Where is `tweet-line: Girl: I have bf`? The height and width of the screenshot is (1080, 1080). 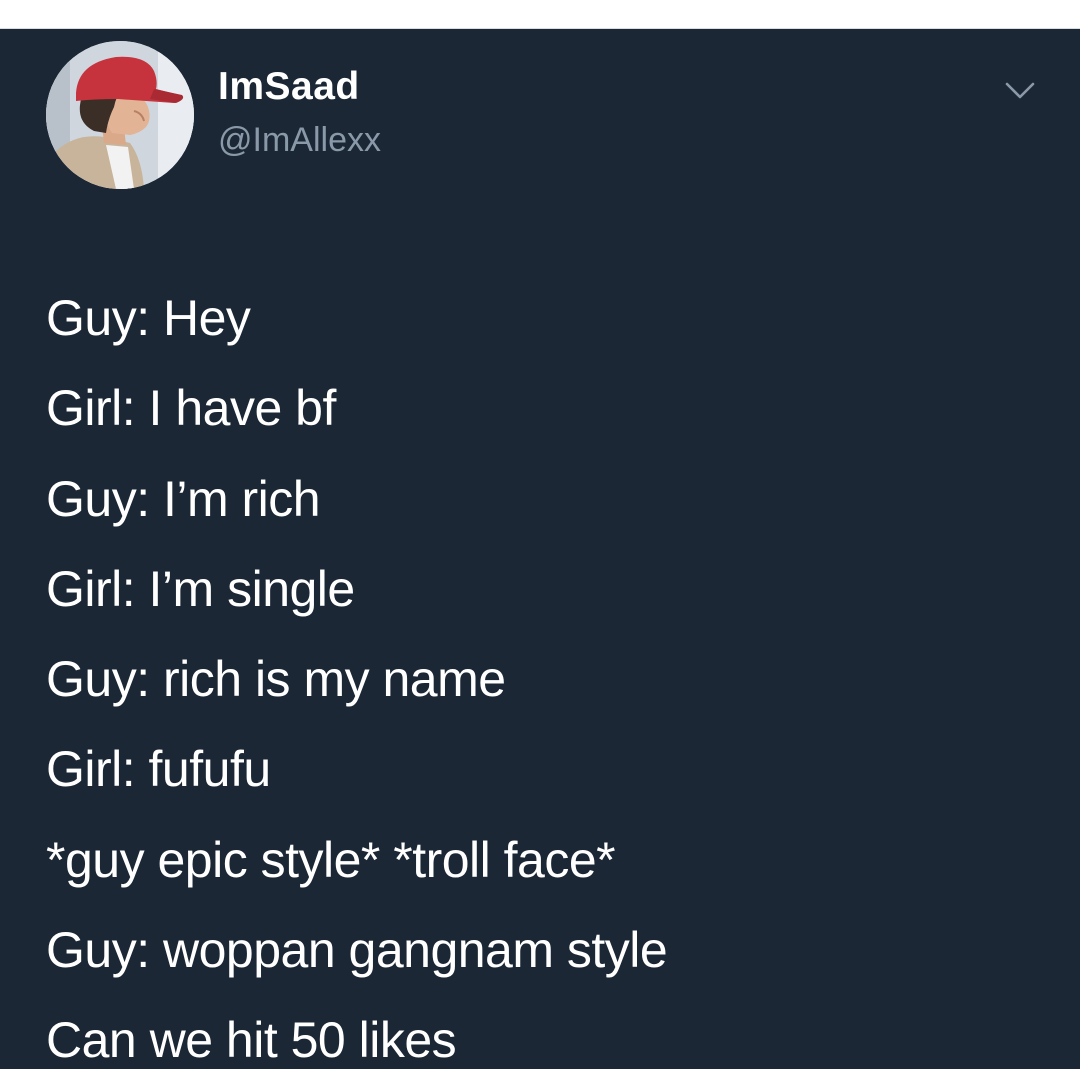
tweet-line: Girl: I have bf is located at coordinates (191, 408).